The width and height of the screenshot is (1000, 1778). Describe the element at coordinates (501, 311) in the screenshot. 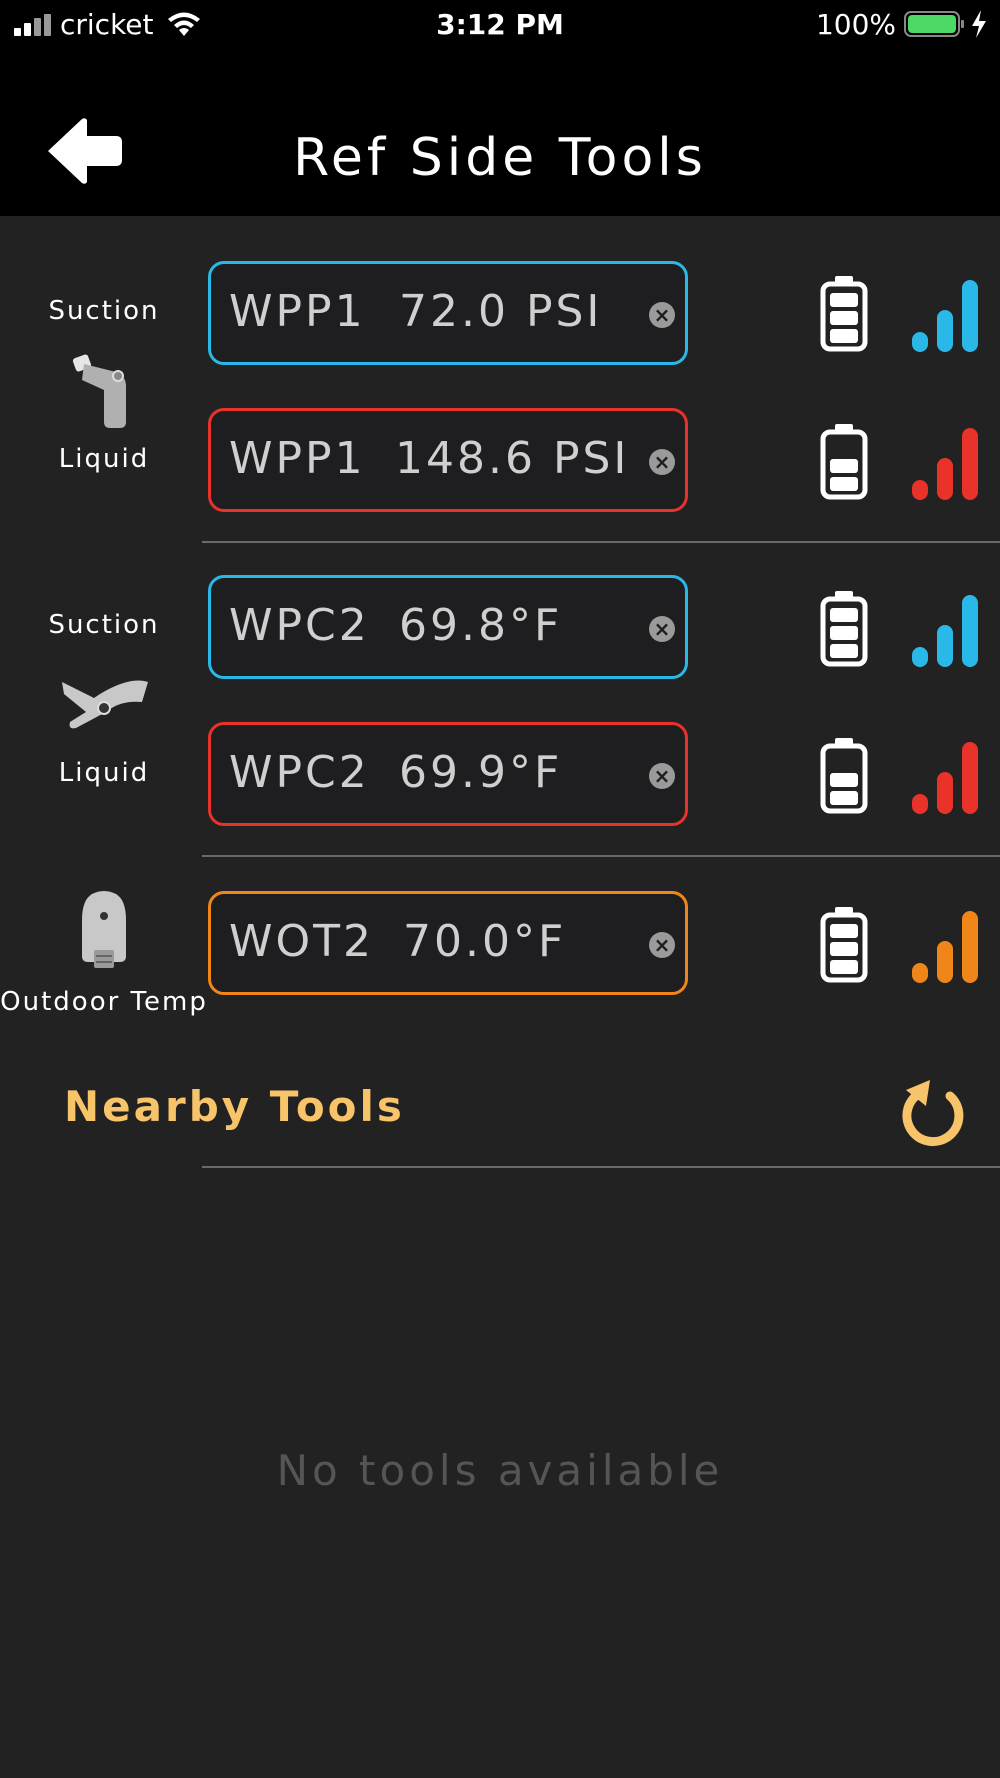

I see `tool-reading: 72.0 PSI` at that location.